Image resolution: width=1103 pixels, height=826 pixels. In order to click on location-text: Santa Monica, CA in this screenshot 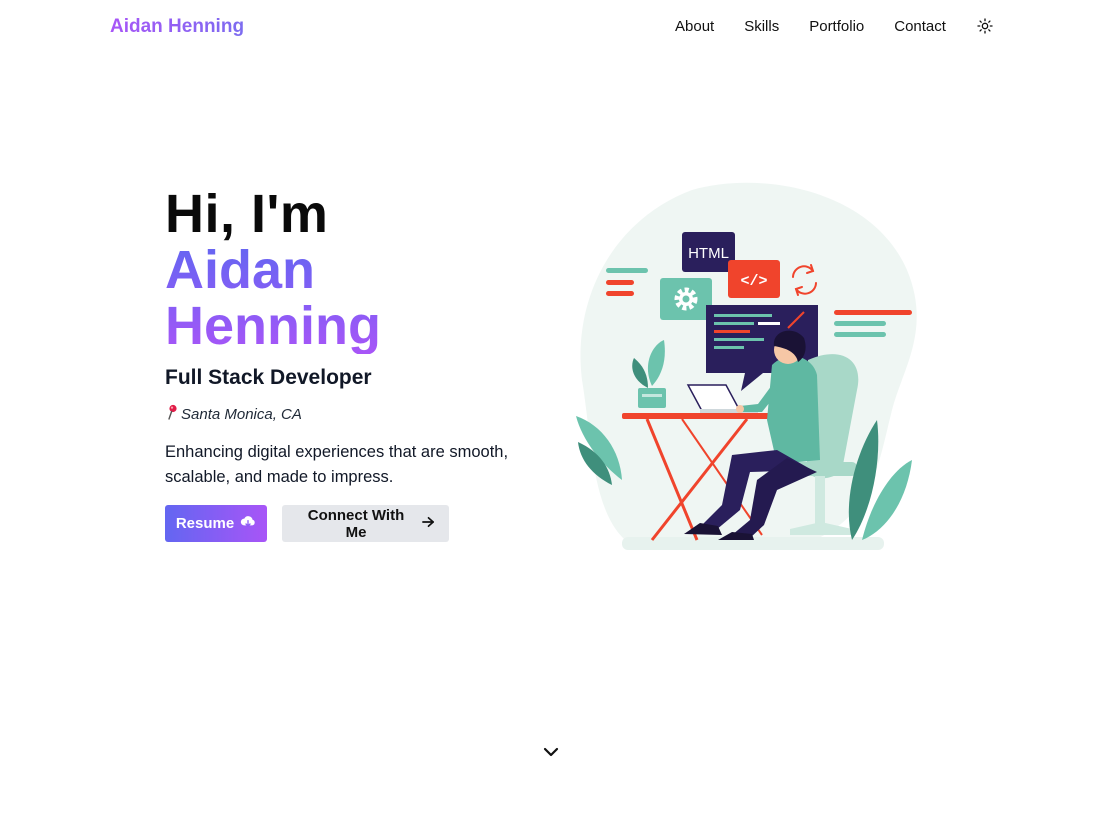, I will do `click(241, 414)`.